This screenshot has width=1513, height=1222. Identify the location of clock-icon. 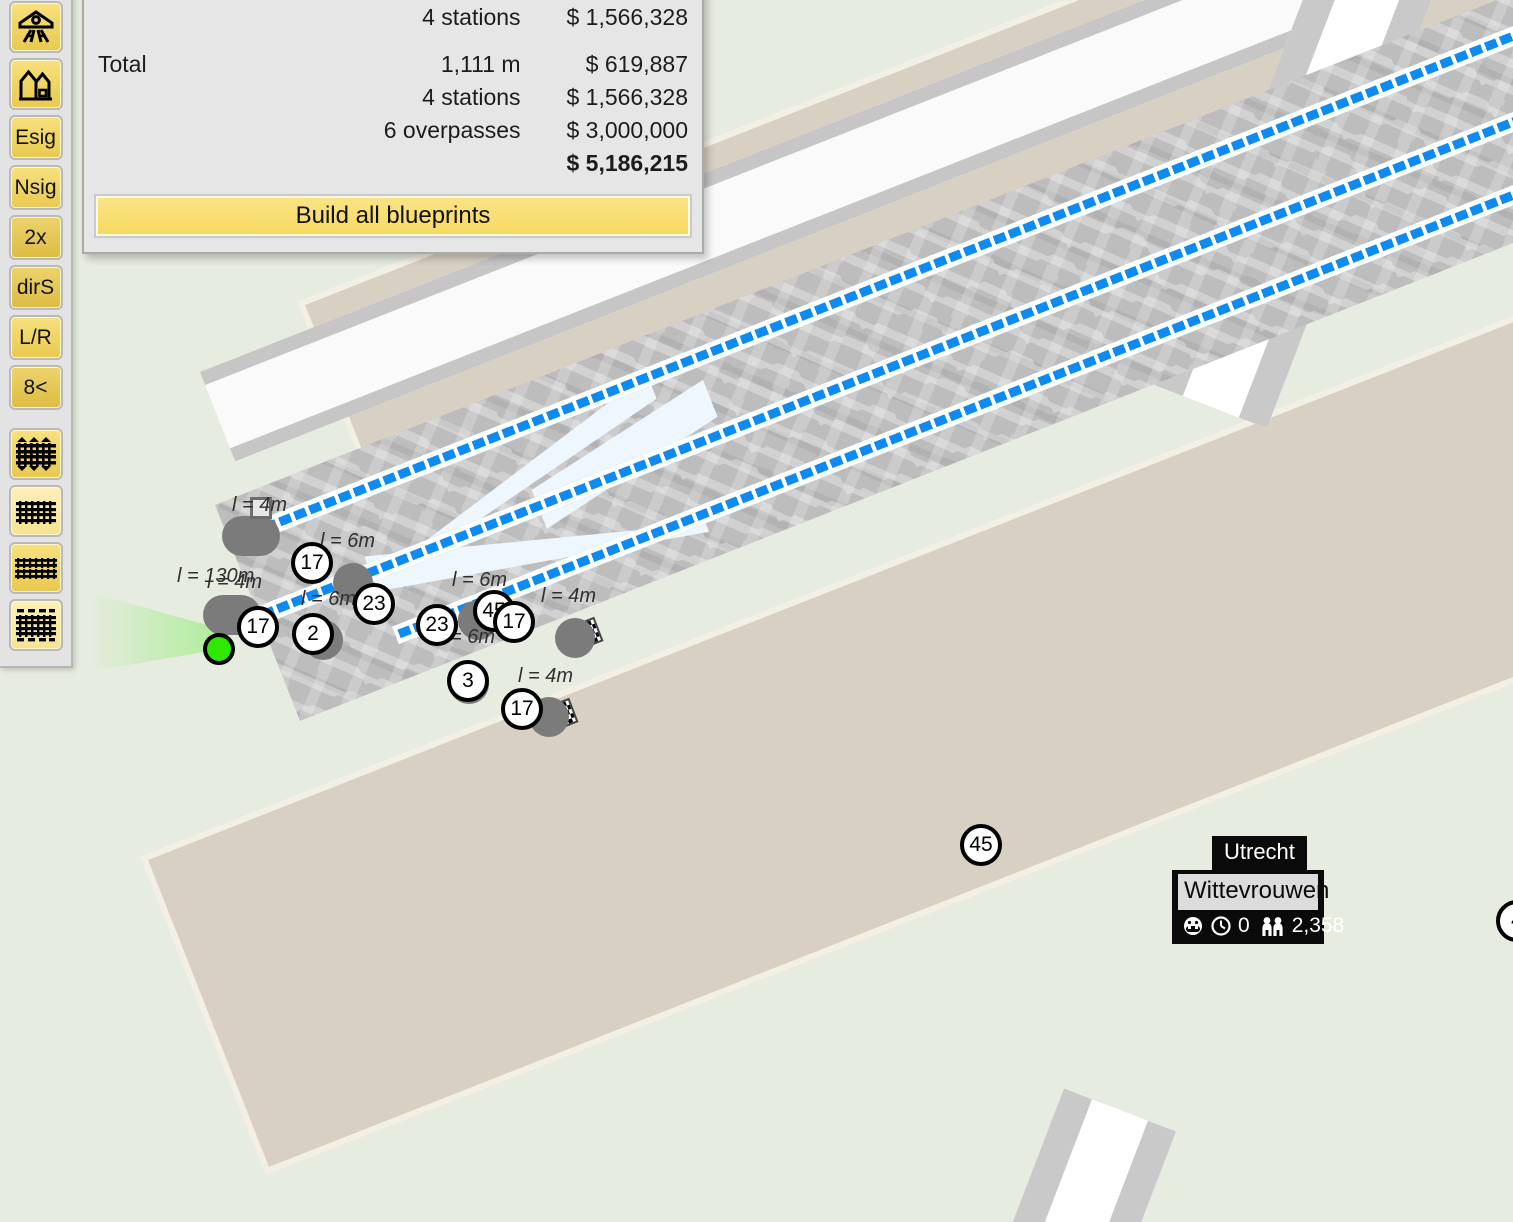
(1221, 926).